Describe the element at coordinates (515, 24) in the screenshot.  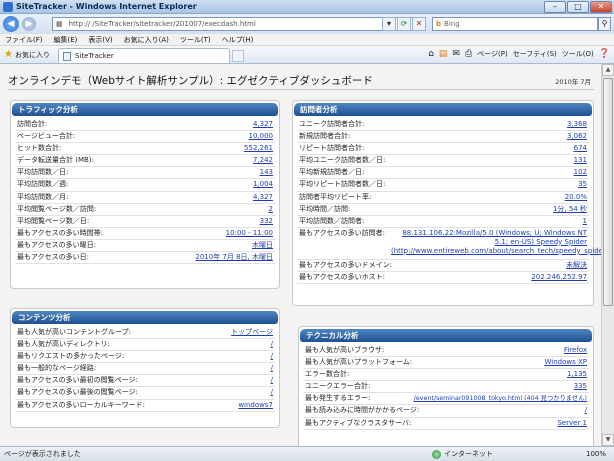
I see `search-input: b Bing` at that location.